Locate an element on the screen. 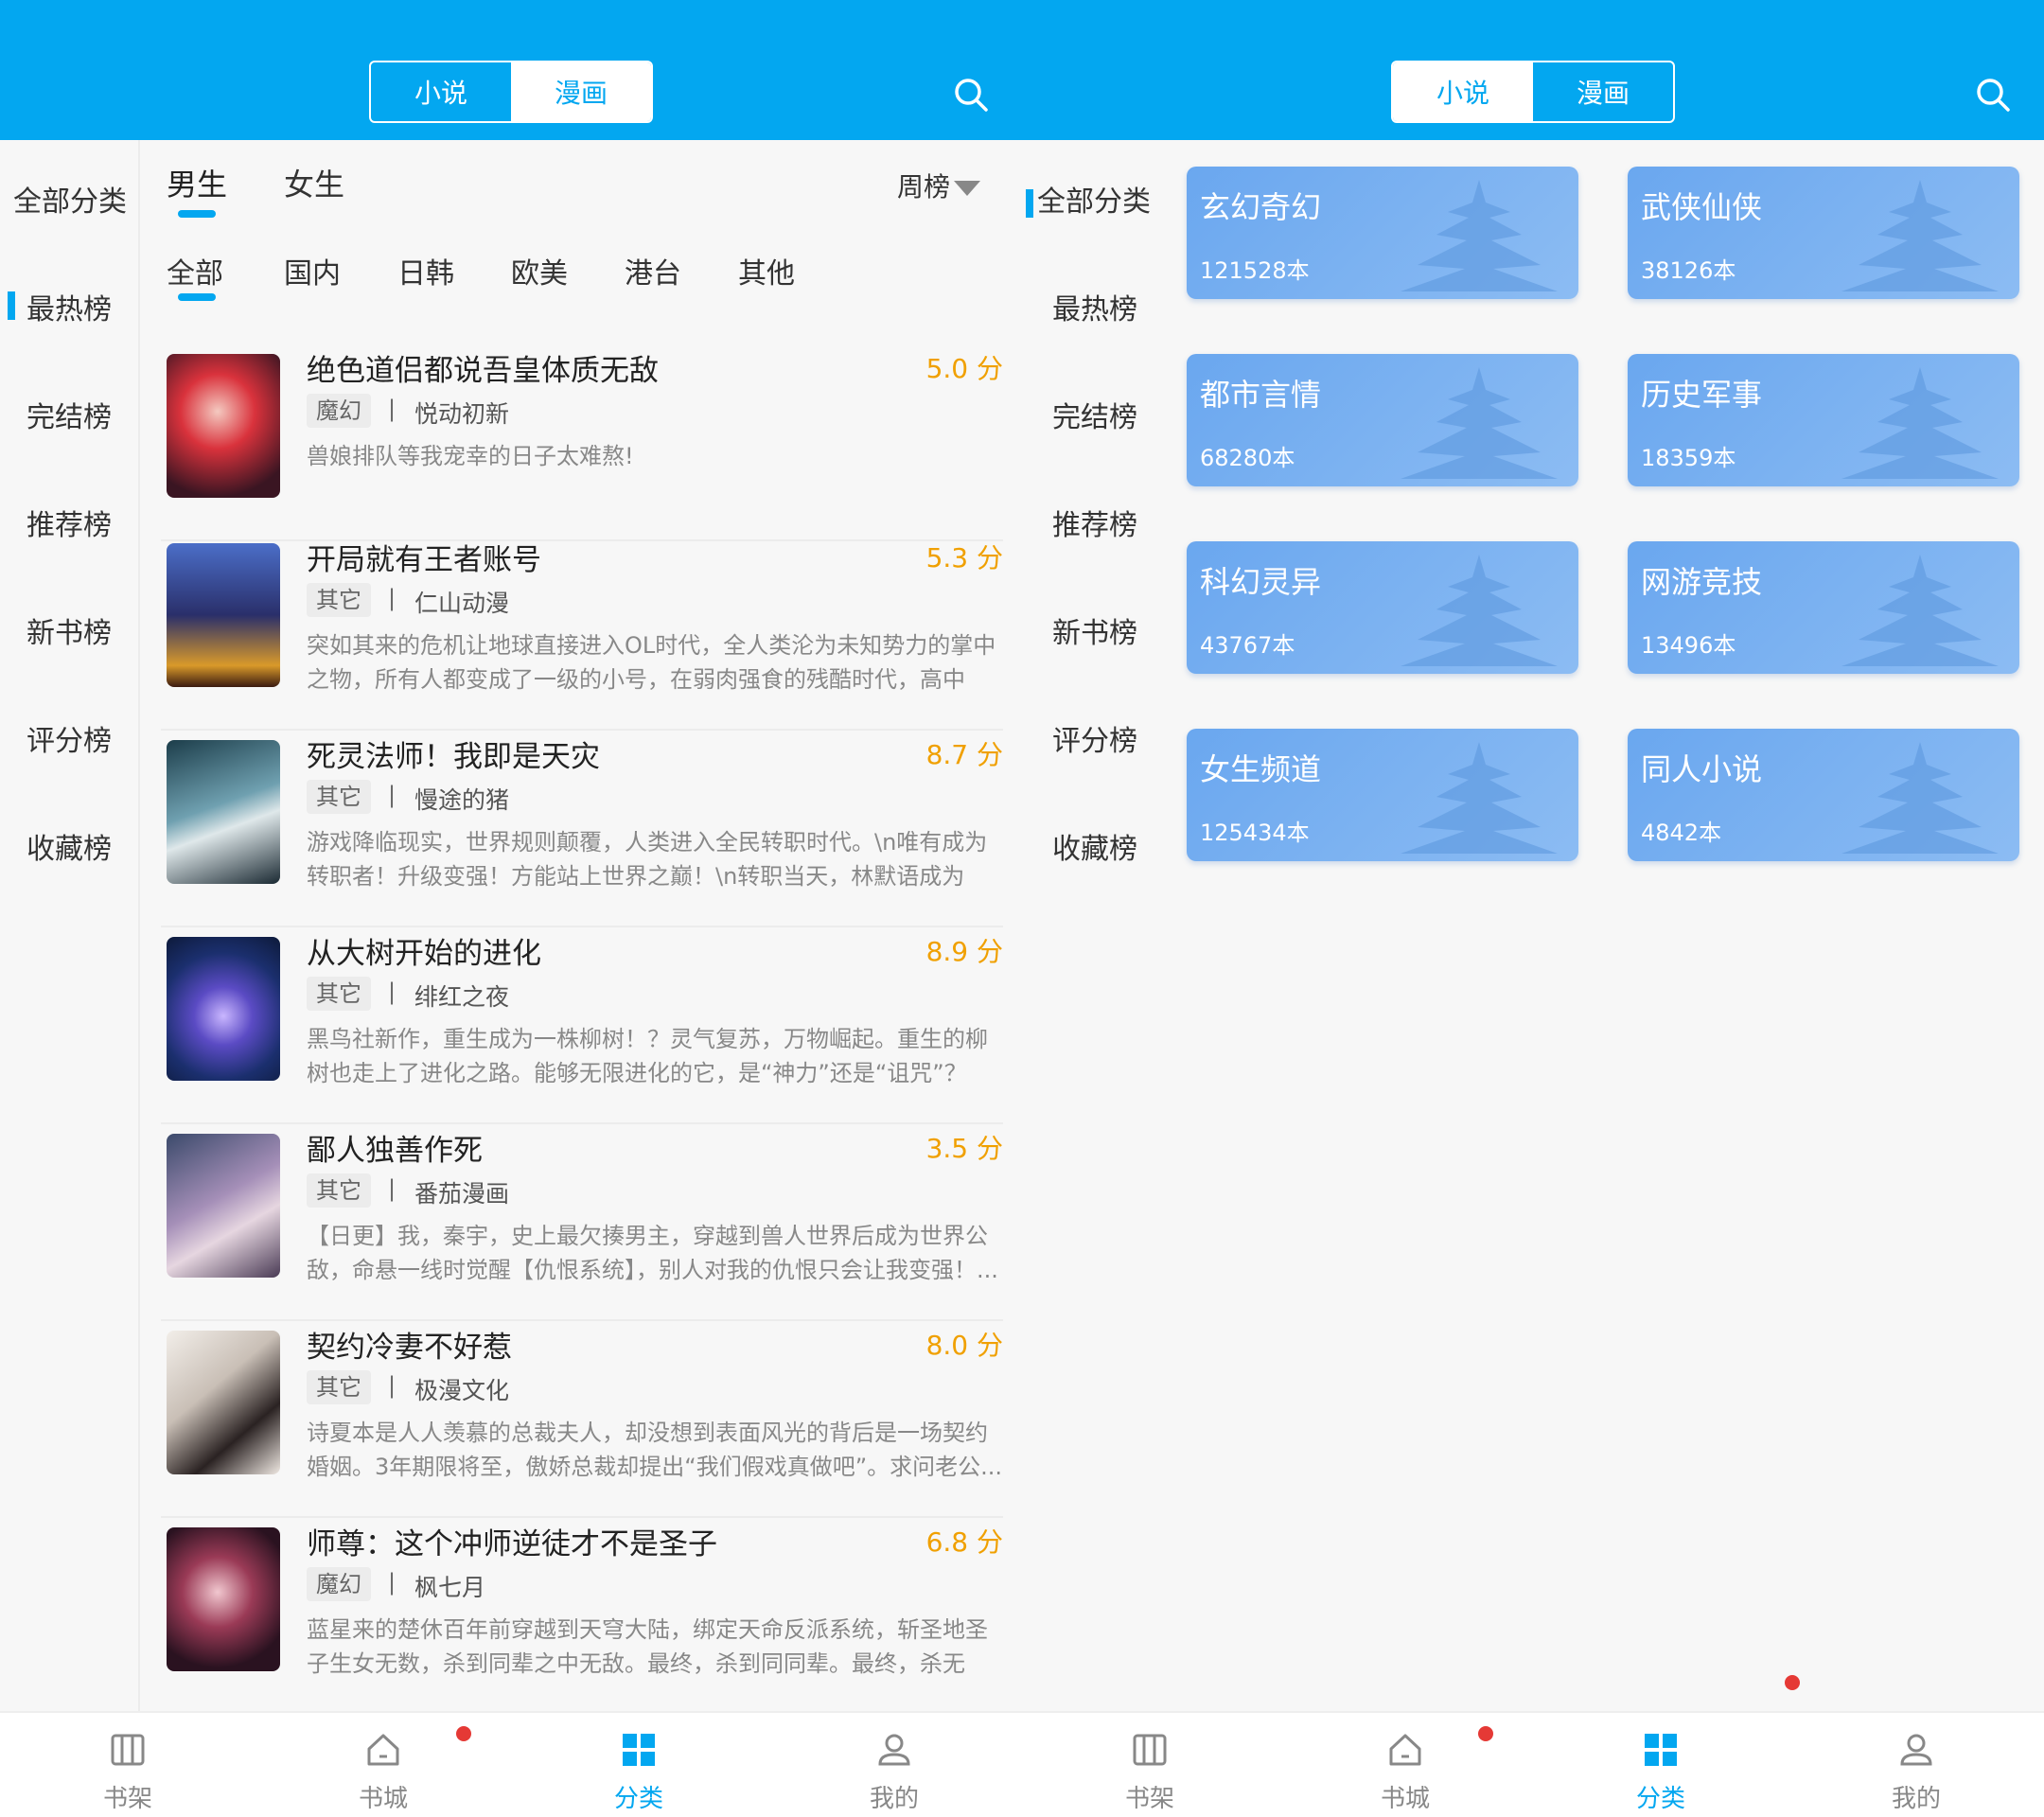  category-card: 网游竞技 13496本 is located at coordinates (1823, 608).